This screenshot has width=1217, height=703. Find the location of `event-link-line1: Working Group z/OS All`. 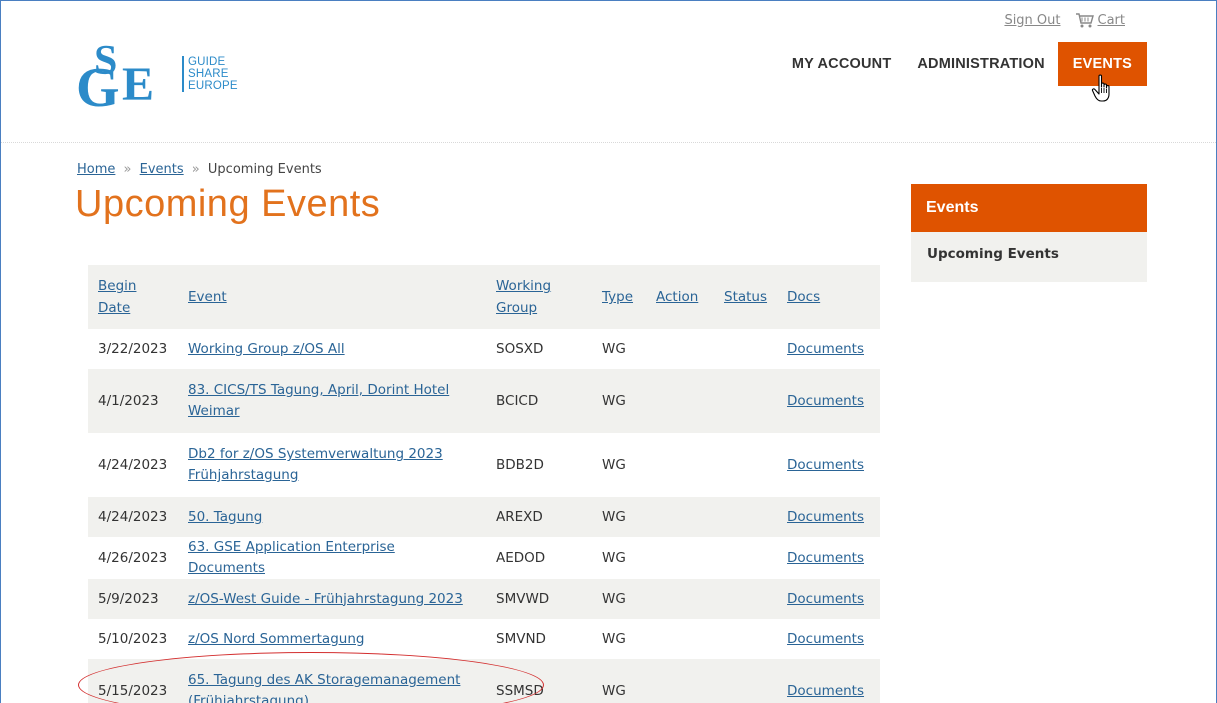

event-link-line1: Working Group z/OS All is located at coordinates (266, 348).